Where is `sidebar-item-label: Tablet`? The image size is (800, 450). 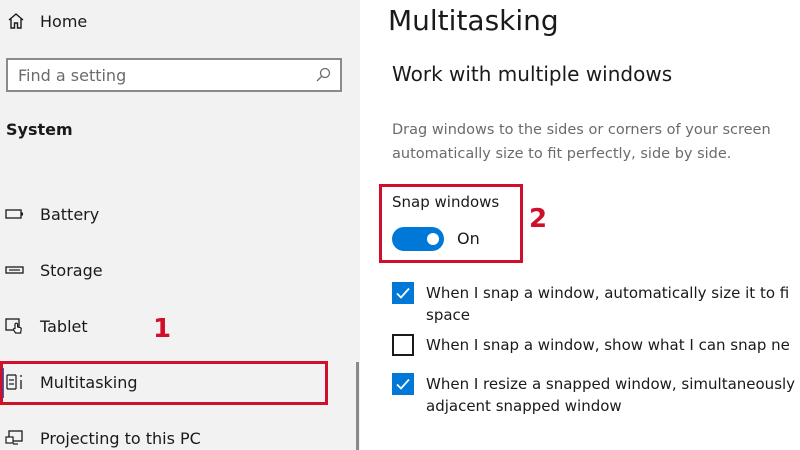
sidebar-item-label: Tablet is located at coordinates (64, 326).